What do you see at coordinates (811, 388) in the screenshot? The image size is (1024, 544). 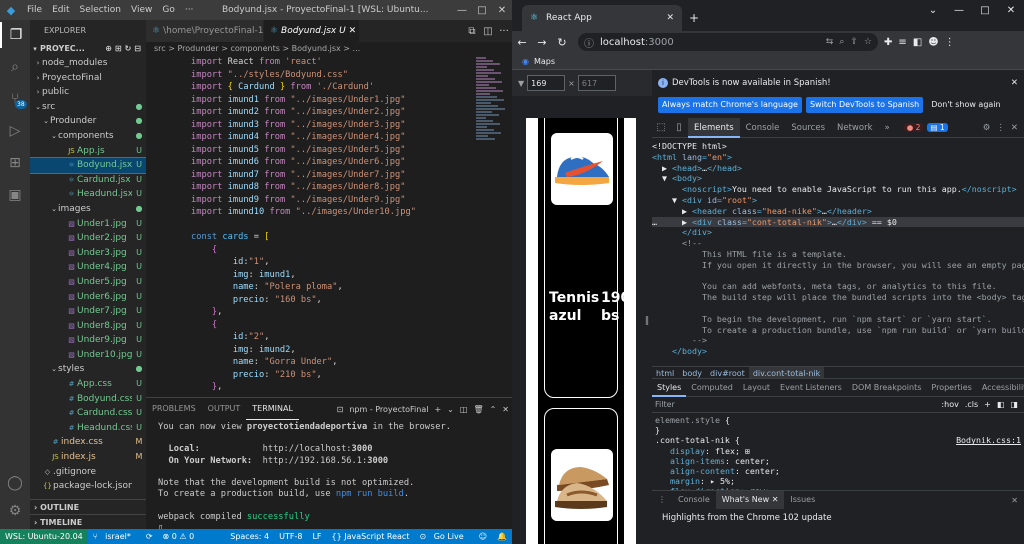 I see `tab-event-listeners: Event Listeners` at bounding box center [811, 388].